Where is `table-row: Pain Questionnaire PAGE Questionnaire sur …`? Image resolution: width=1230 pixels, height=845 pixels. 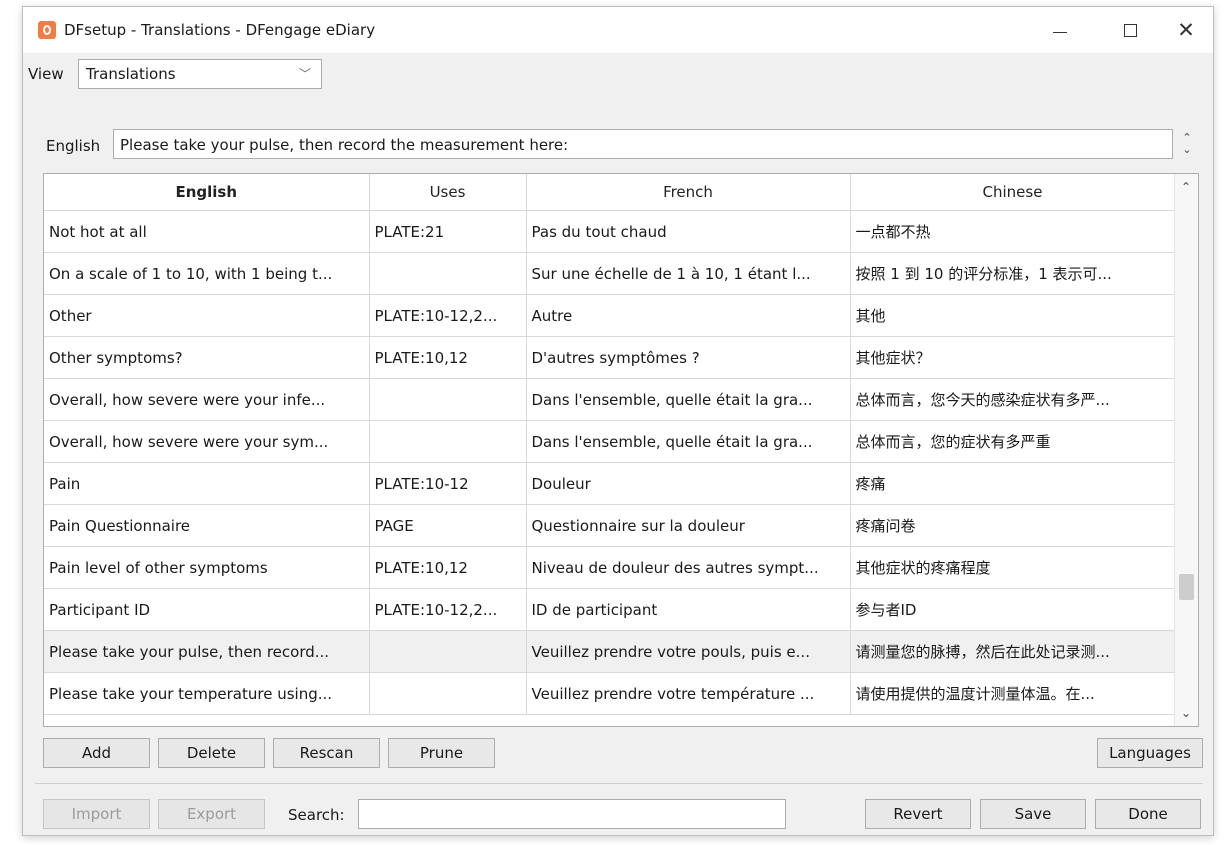 table-row: Pain Questionnaire PAGE Questionnaire sur … is located at coordinates (610, 525).